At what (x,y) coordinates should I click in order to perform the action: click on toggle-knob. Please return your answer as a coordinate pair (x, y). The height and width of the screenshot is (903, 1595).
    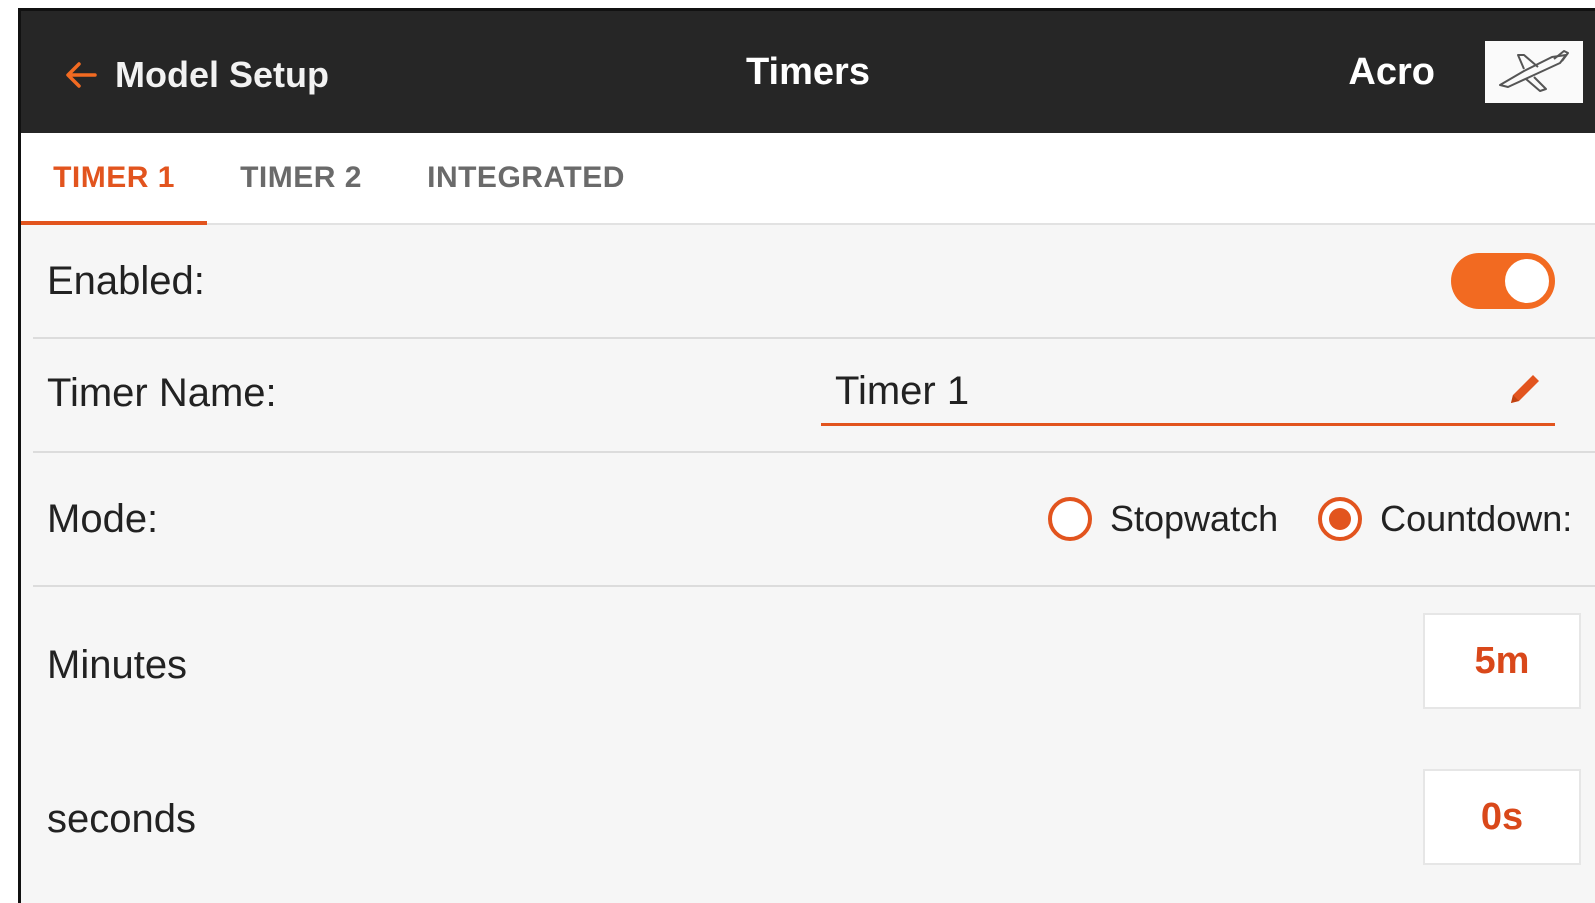
    Looking at the image, I should click on (1527, 281).